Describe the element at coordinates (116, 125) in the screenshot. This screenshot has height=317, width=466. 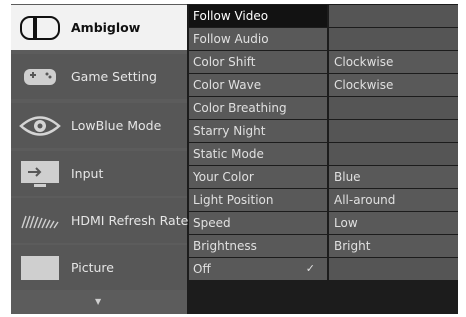
I see `menu-item-label: LowBlue Mode` at that location.